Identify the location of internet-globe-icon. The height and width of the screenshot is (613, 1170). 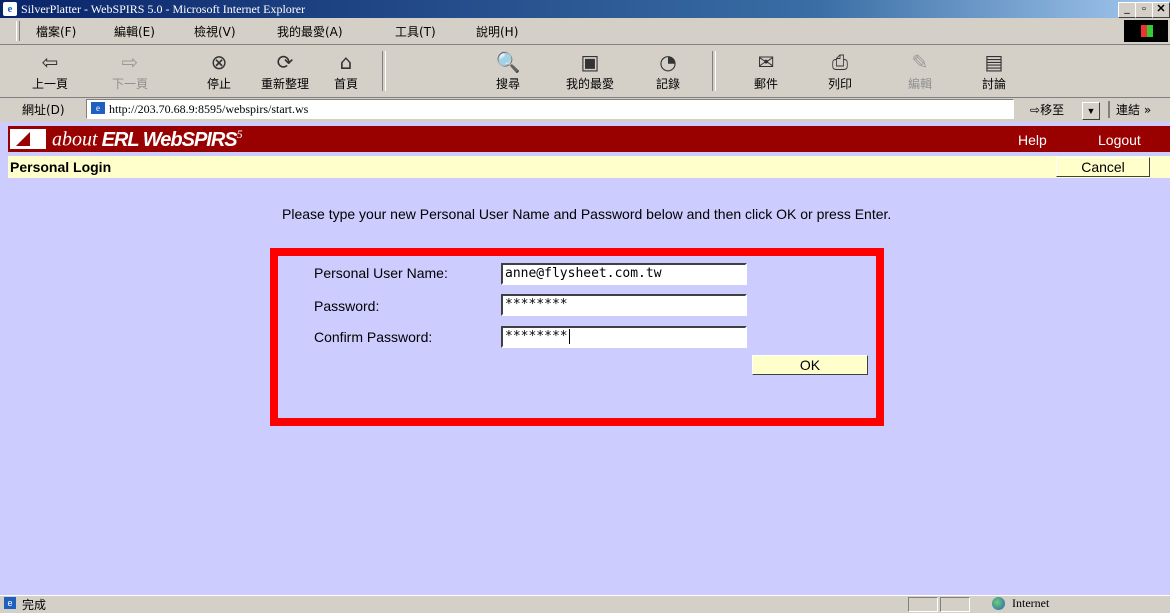
(998, 603).